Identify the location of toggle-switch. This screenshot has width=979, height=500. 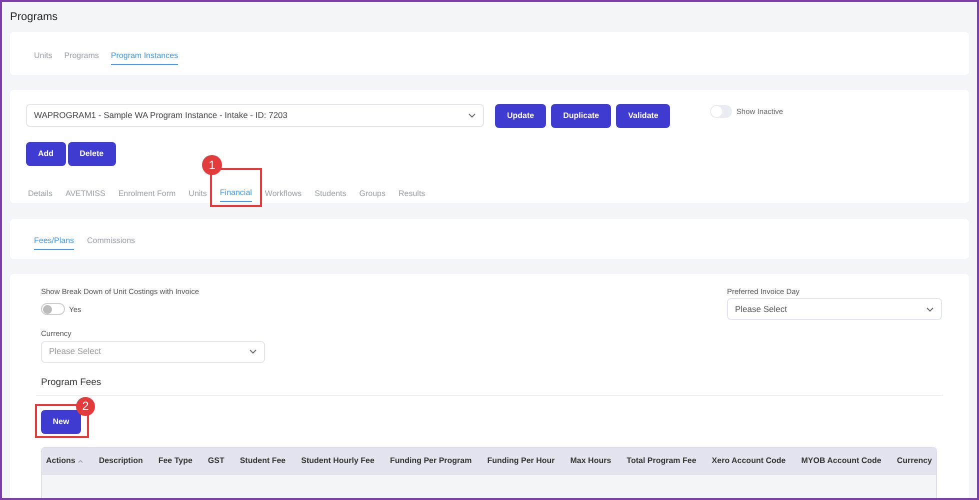
(53, 309).